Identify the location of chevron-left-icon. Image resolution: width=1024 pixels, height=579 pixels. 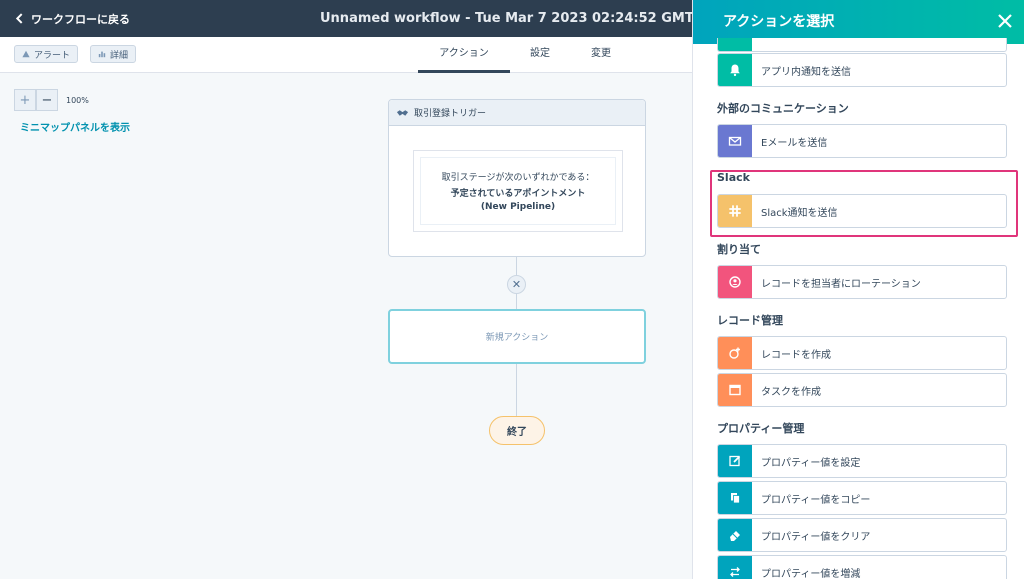
(19, 18).